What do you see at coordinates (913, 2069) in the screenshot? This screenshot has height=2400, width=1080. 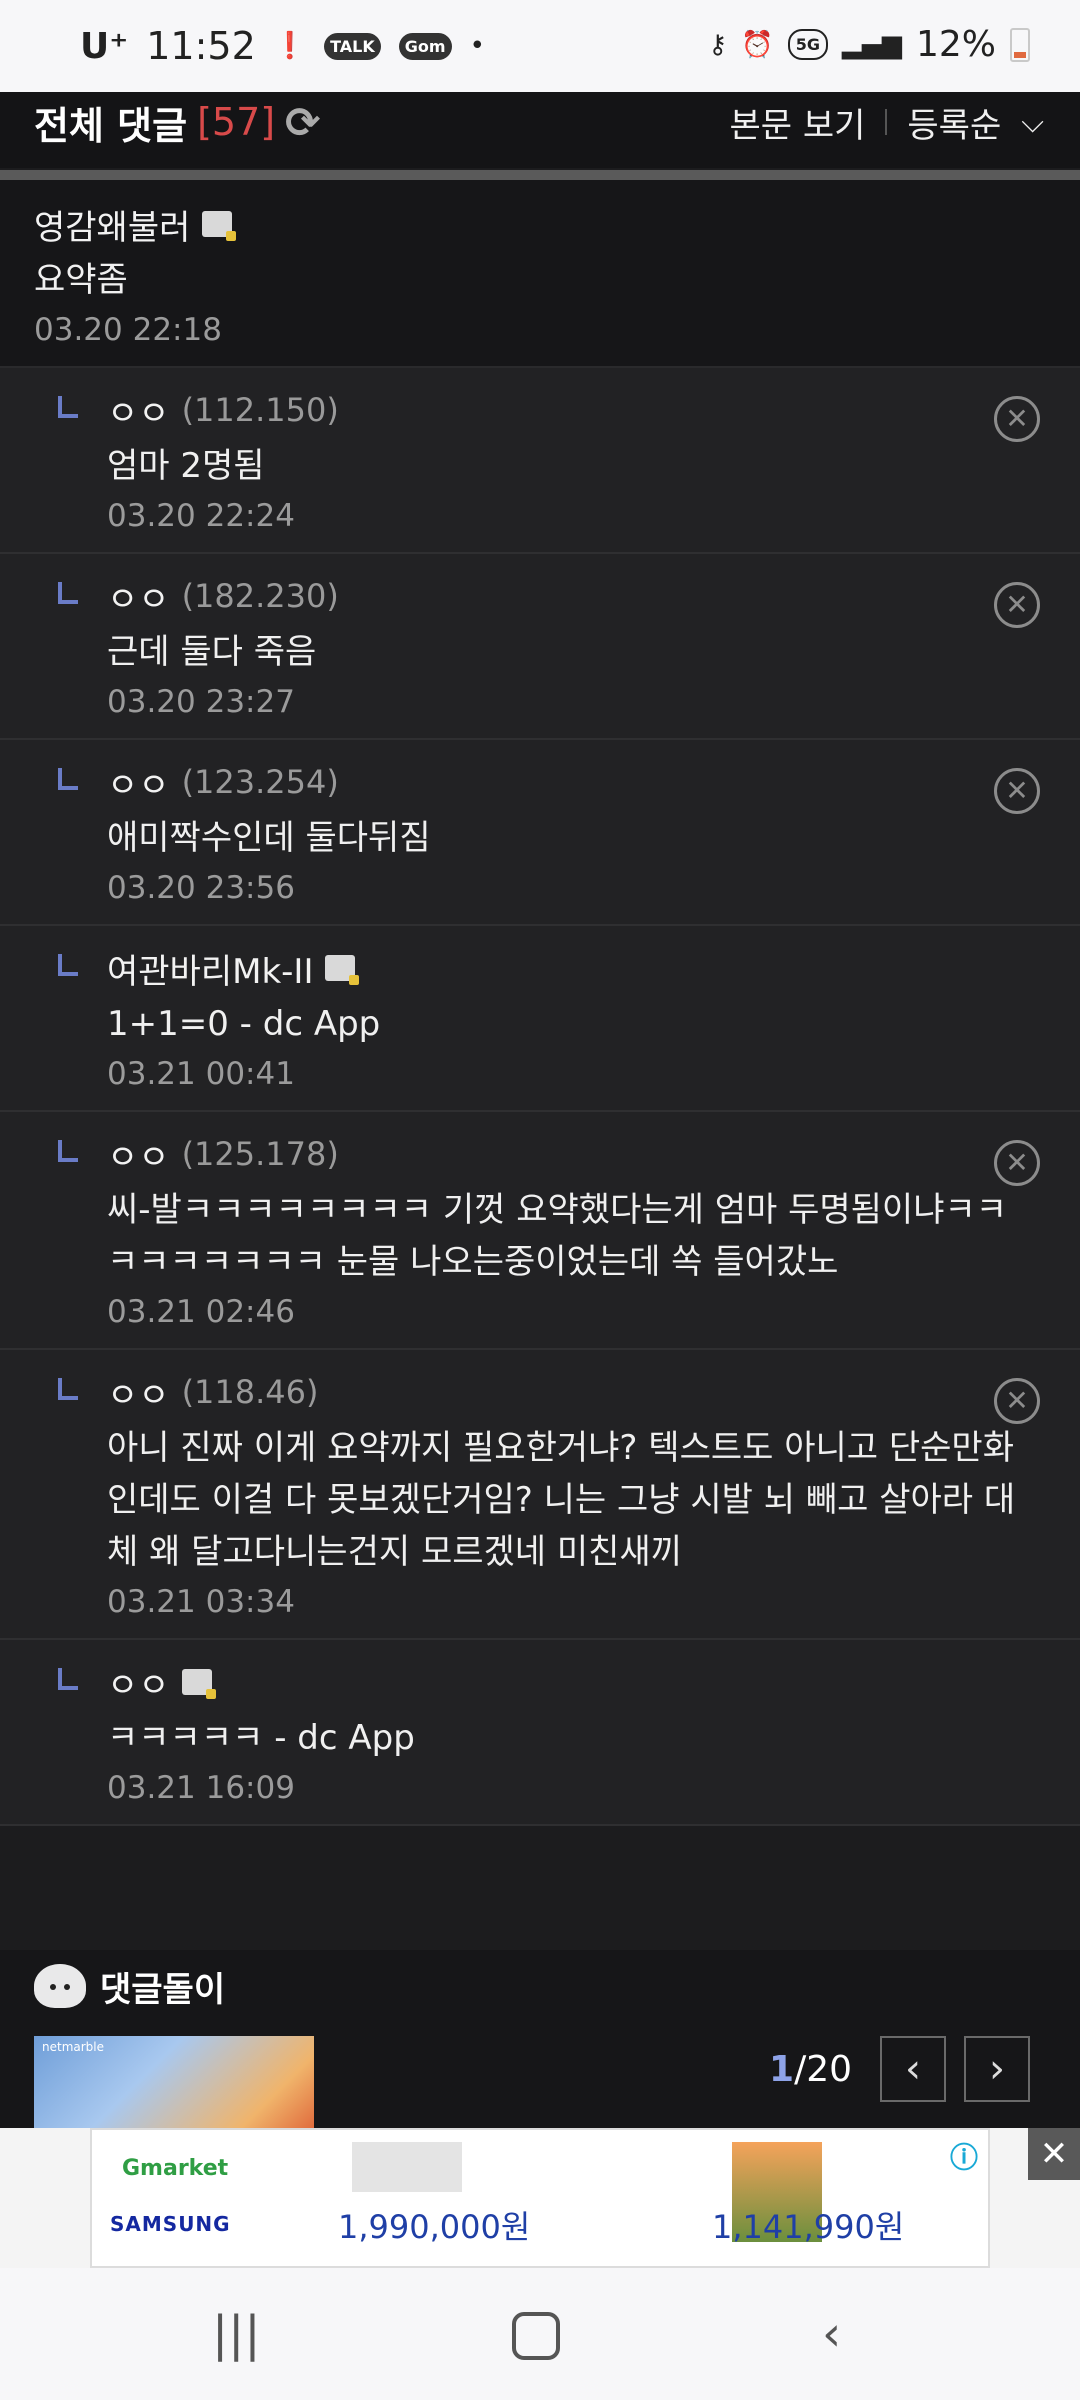 I see `prev-page-button: ‹` at bounding box center [913, 2069].